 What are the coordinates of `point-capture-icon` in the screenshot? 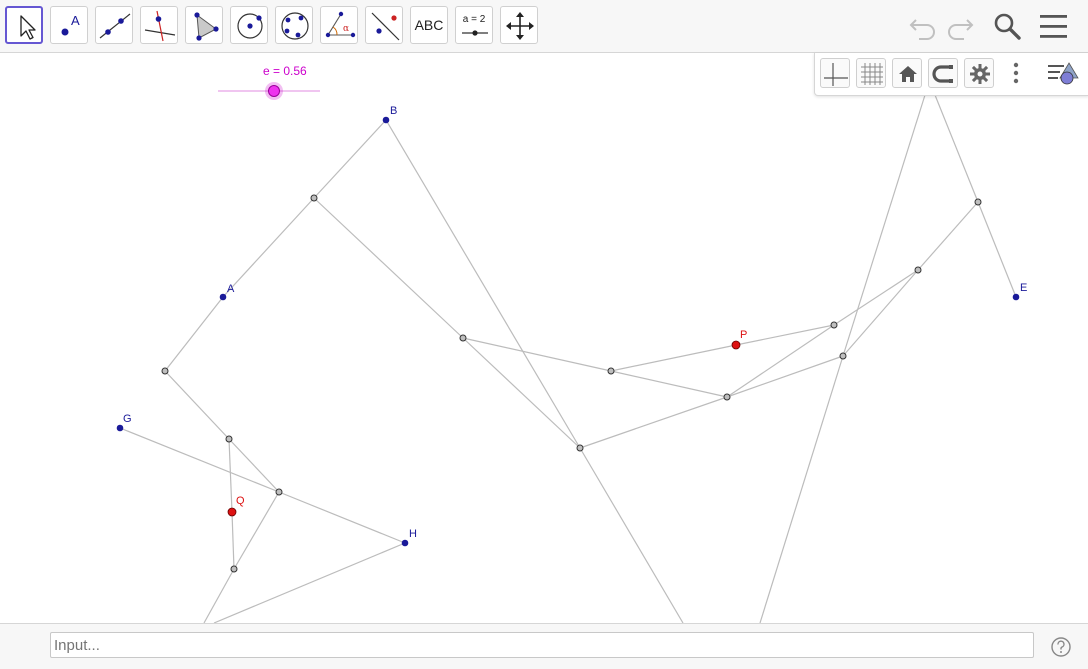 It's located at (942, 74).